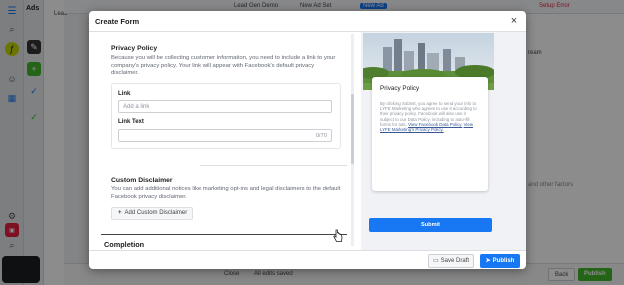  I want to click on privacy-card: Link Add a link Link Text 0/70, so click(226, 116).